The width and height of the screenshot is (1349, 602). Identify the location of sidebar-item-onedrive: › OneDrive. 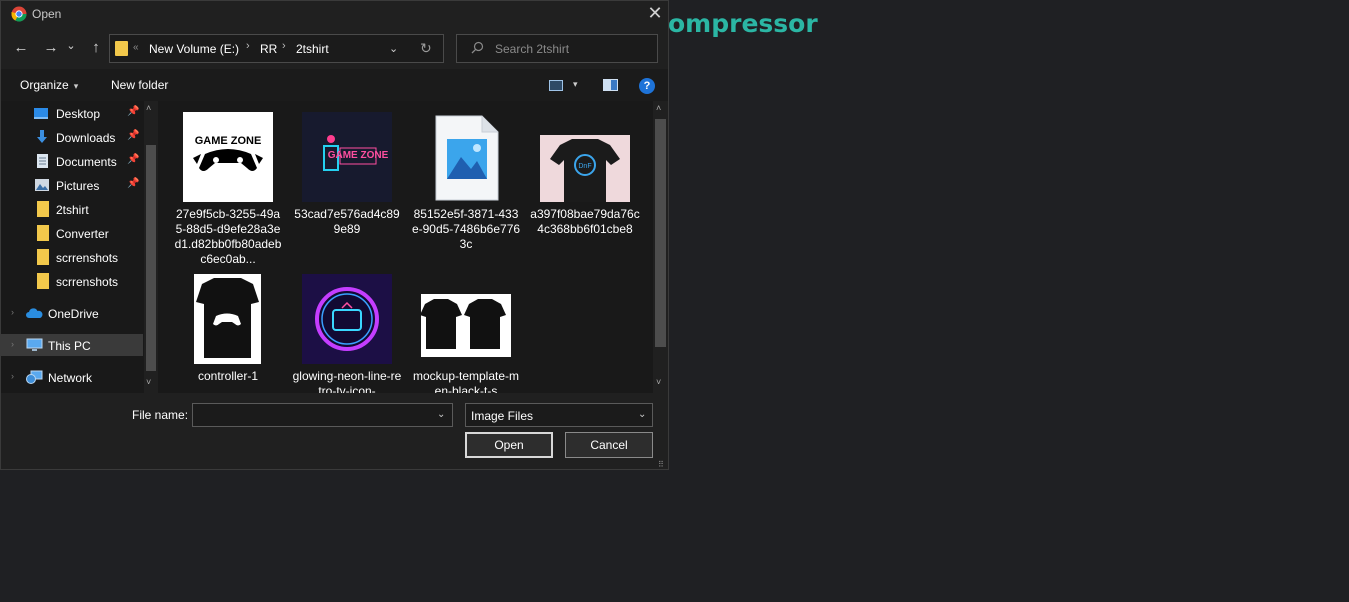
(72, 313).